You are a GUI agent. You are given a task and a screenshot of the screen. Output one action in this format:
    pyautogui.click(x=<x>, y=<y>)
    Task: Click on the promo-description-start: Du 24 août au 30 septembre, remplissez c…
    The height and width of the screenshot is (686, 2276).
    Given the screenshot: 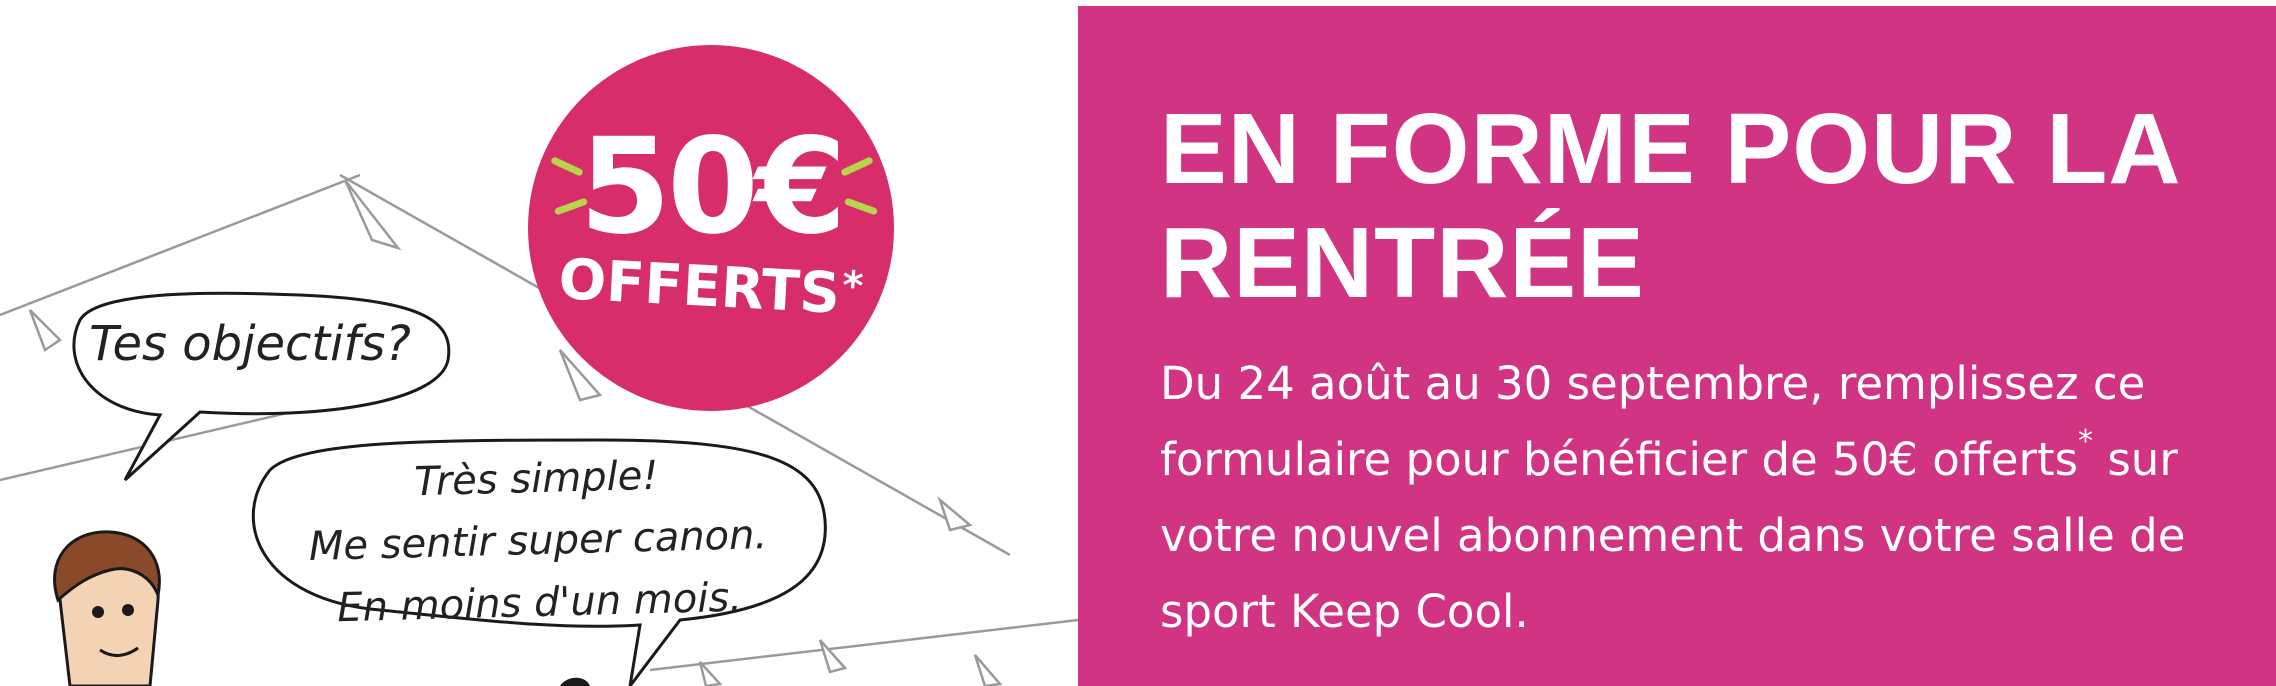 What is the action you would take?
    pyautogui.click(x=1653, y=421)
    